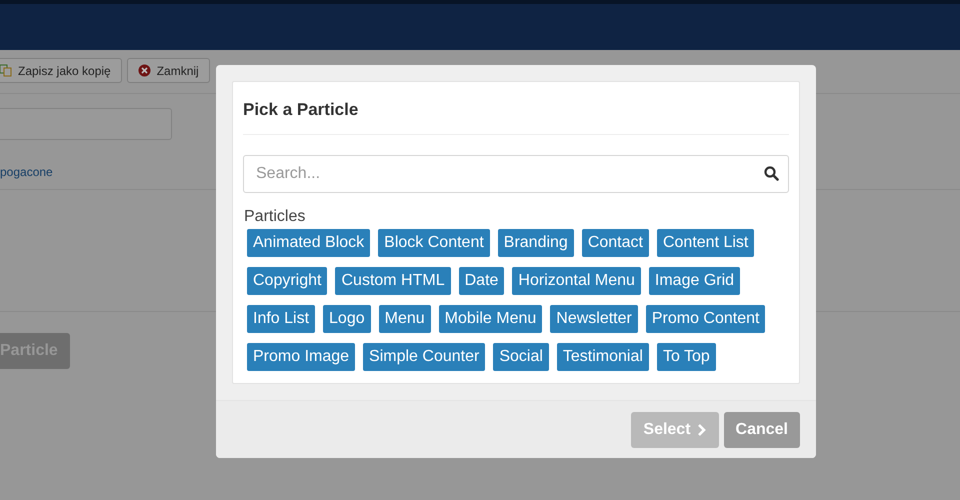 Image resolution: width=960 pixels, height=500 pixels. What do you see at coordinates (686, 357) in the screenshot?
I see `particle-tag: To Top` at bounding box center [686, 357].